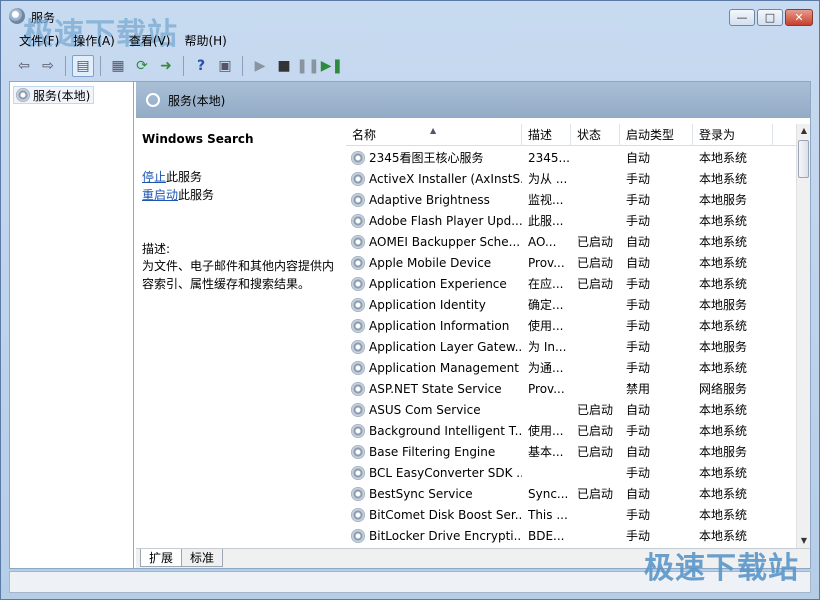  I want to click on description-text: 为文件、电子邮件和其他内容提供内容索引、属性缓存和搜索结果。, so click(238, 275).